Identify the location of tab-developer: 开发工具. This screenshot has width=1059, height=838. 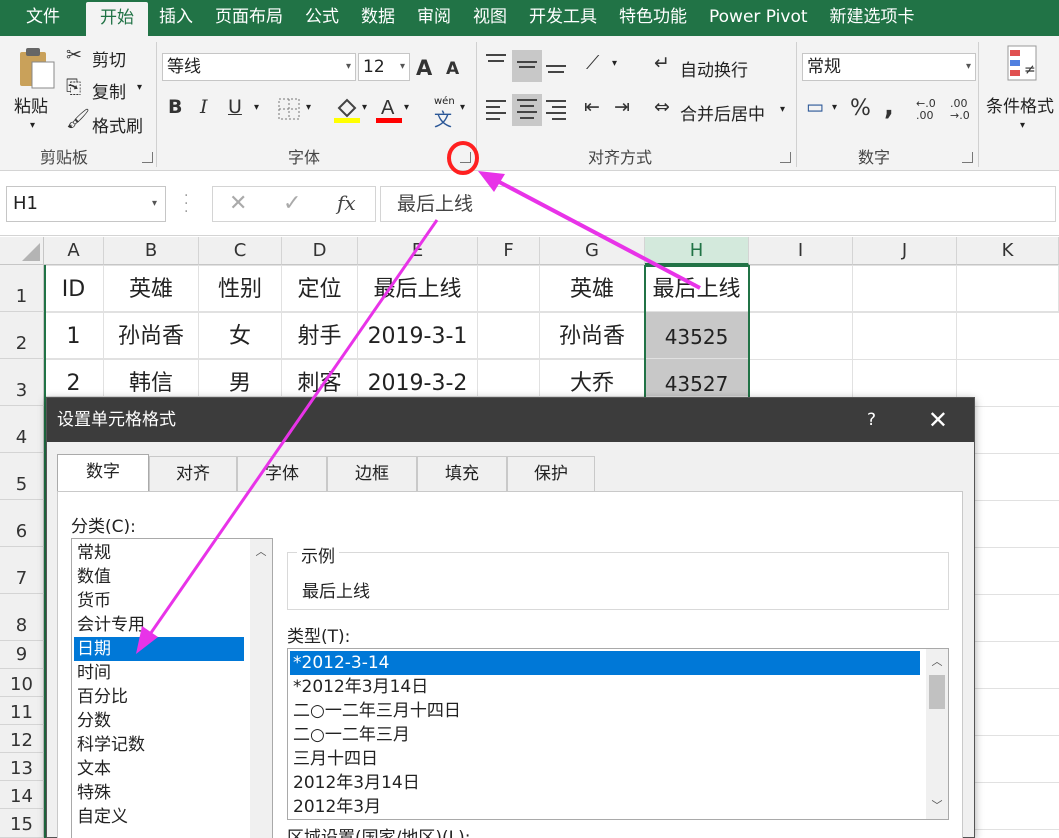
(563, 18).